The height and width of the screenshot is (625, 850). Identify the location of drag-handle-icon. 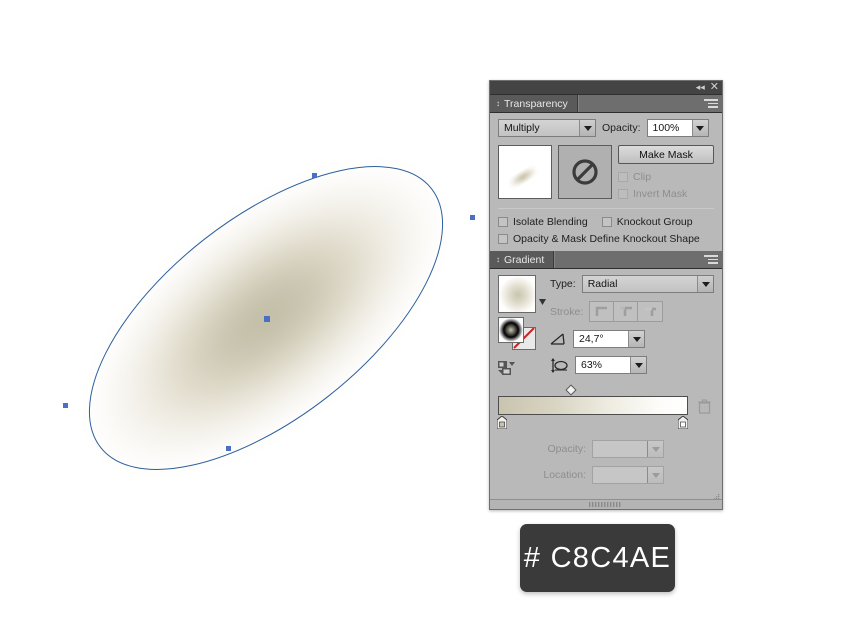
(605, 504).